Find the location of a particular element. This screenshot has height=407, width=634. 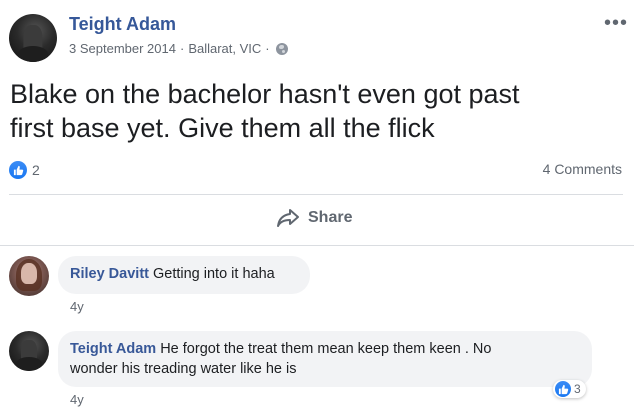

author-avatar is located at coordinates (33, 38).